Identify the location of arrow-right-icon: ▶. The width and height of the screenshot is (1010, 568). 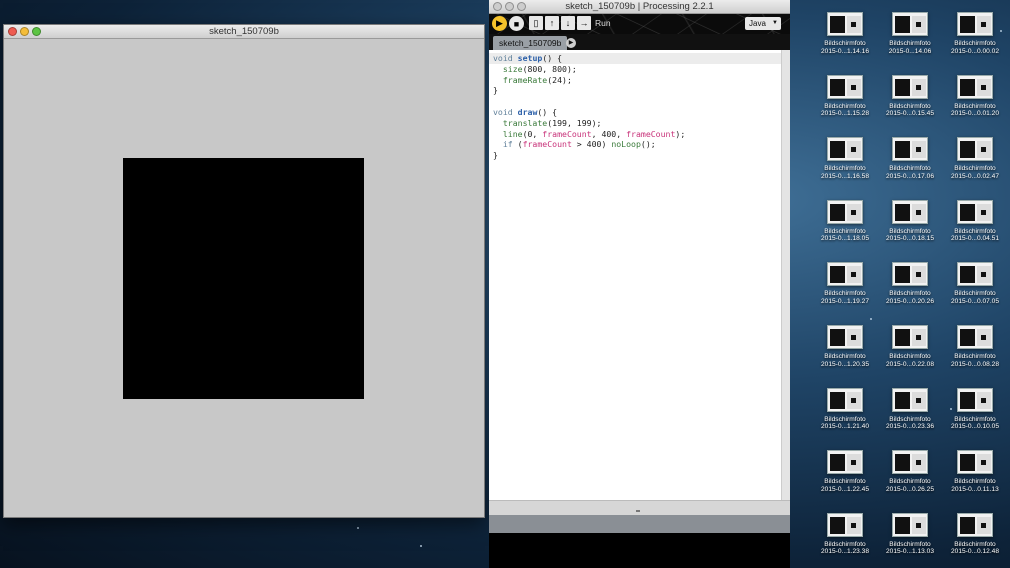
(571, 43).